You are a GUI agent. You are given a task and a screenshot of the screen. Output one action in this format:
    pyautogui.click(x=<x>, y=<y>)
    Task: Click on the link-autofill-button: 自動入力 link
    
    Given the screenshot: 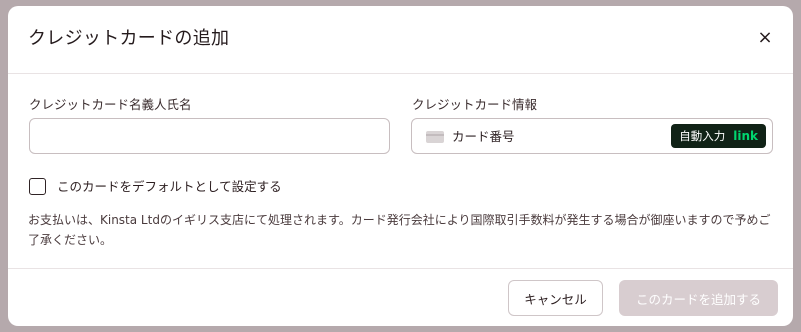 What is the action you would take?
    pyautogui.click(x=718, y=136)
    